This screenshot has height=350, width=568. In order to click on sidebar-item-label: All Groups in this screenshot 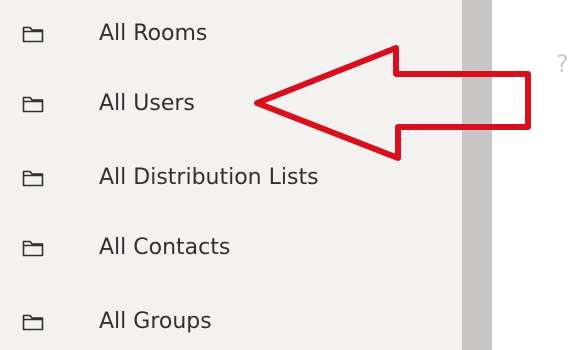, I will do `click(155, 321)`.